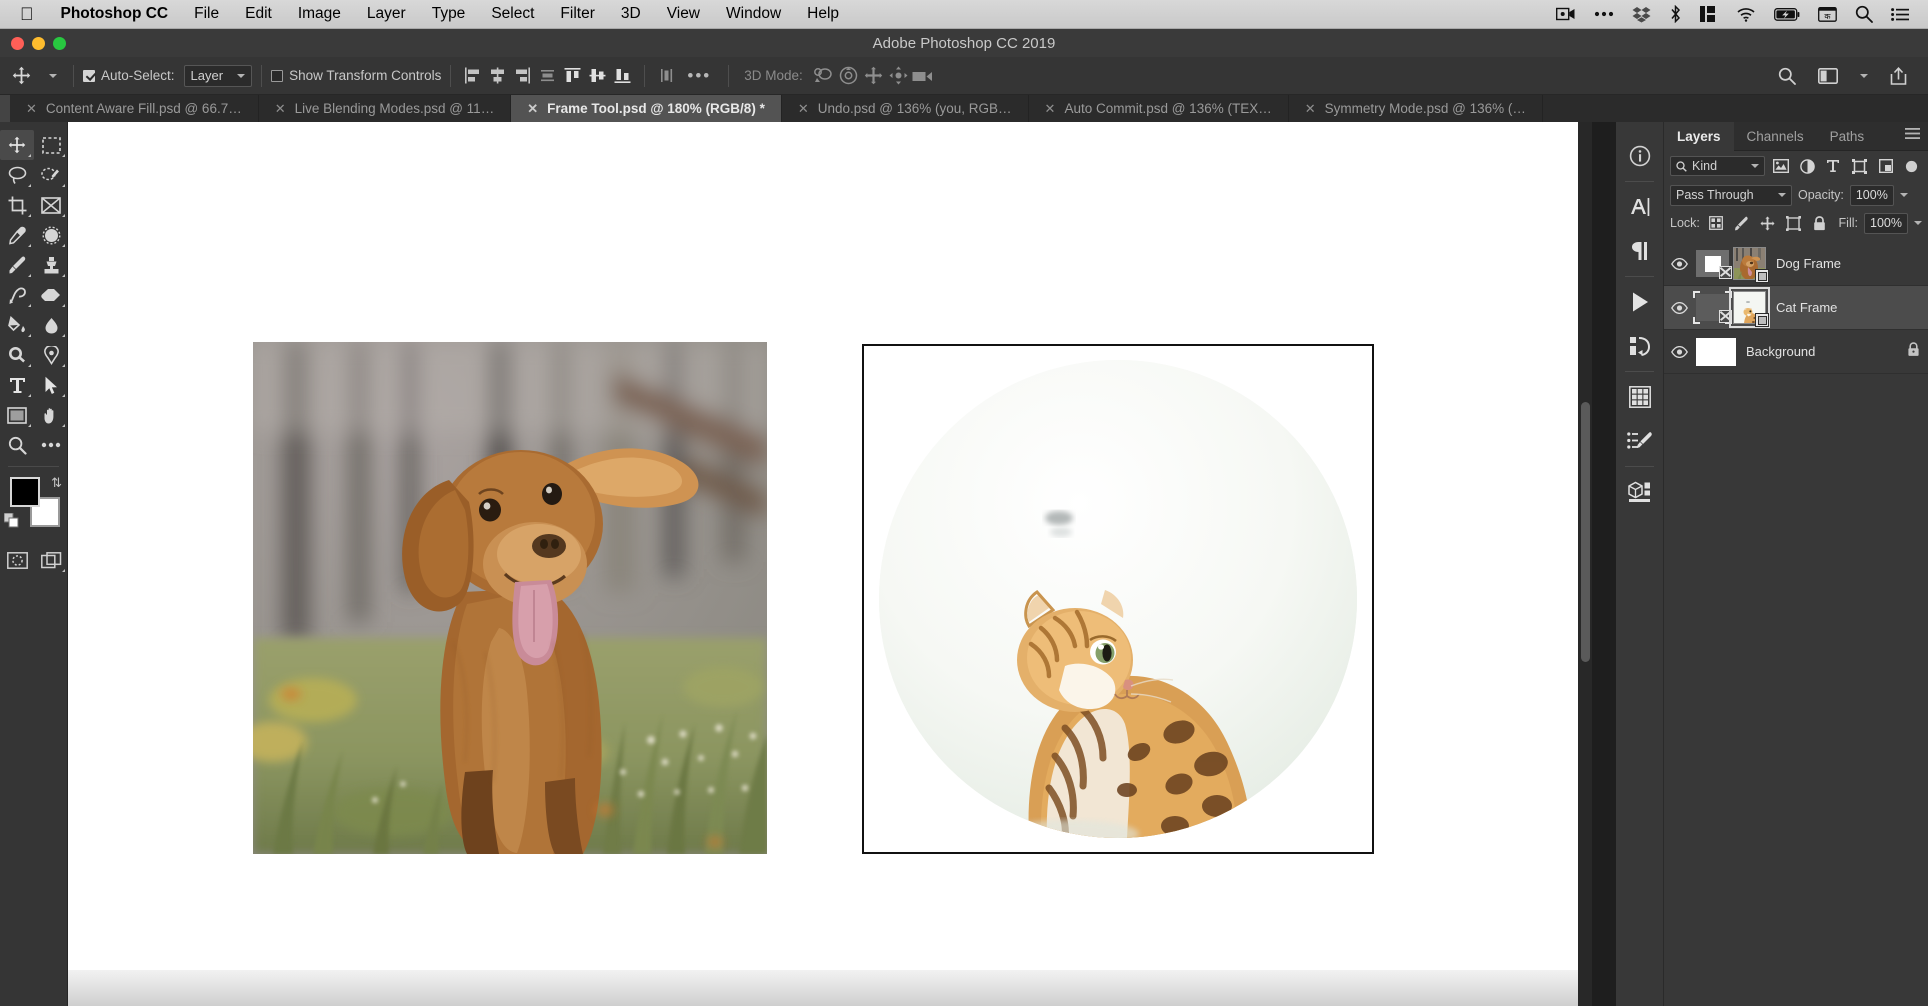 Image resolution: width=1928 pixels, height=1006 pixels. I want to click on scale-3d-camera-icon, so click(923, 76).